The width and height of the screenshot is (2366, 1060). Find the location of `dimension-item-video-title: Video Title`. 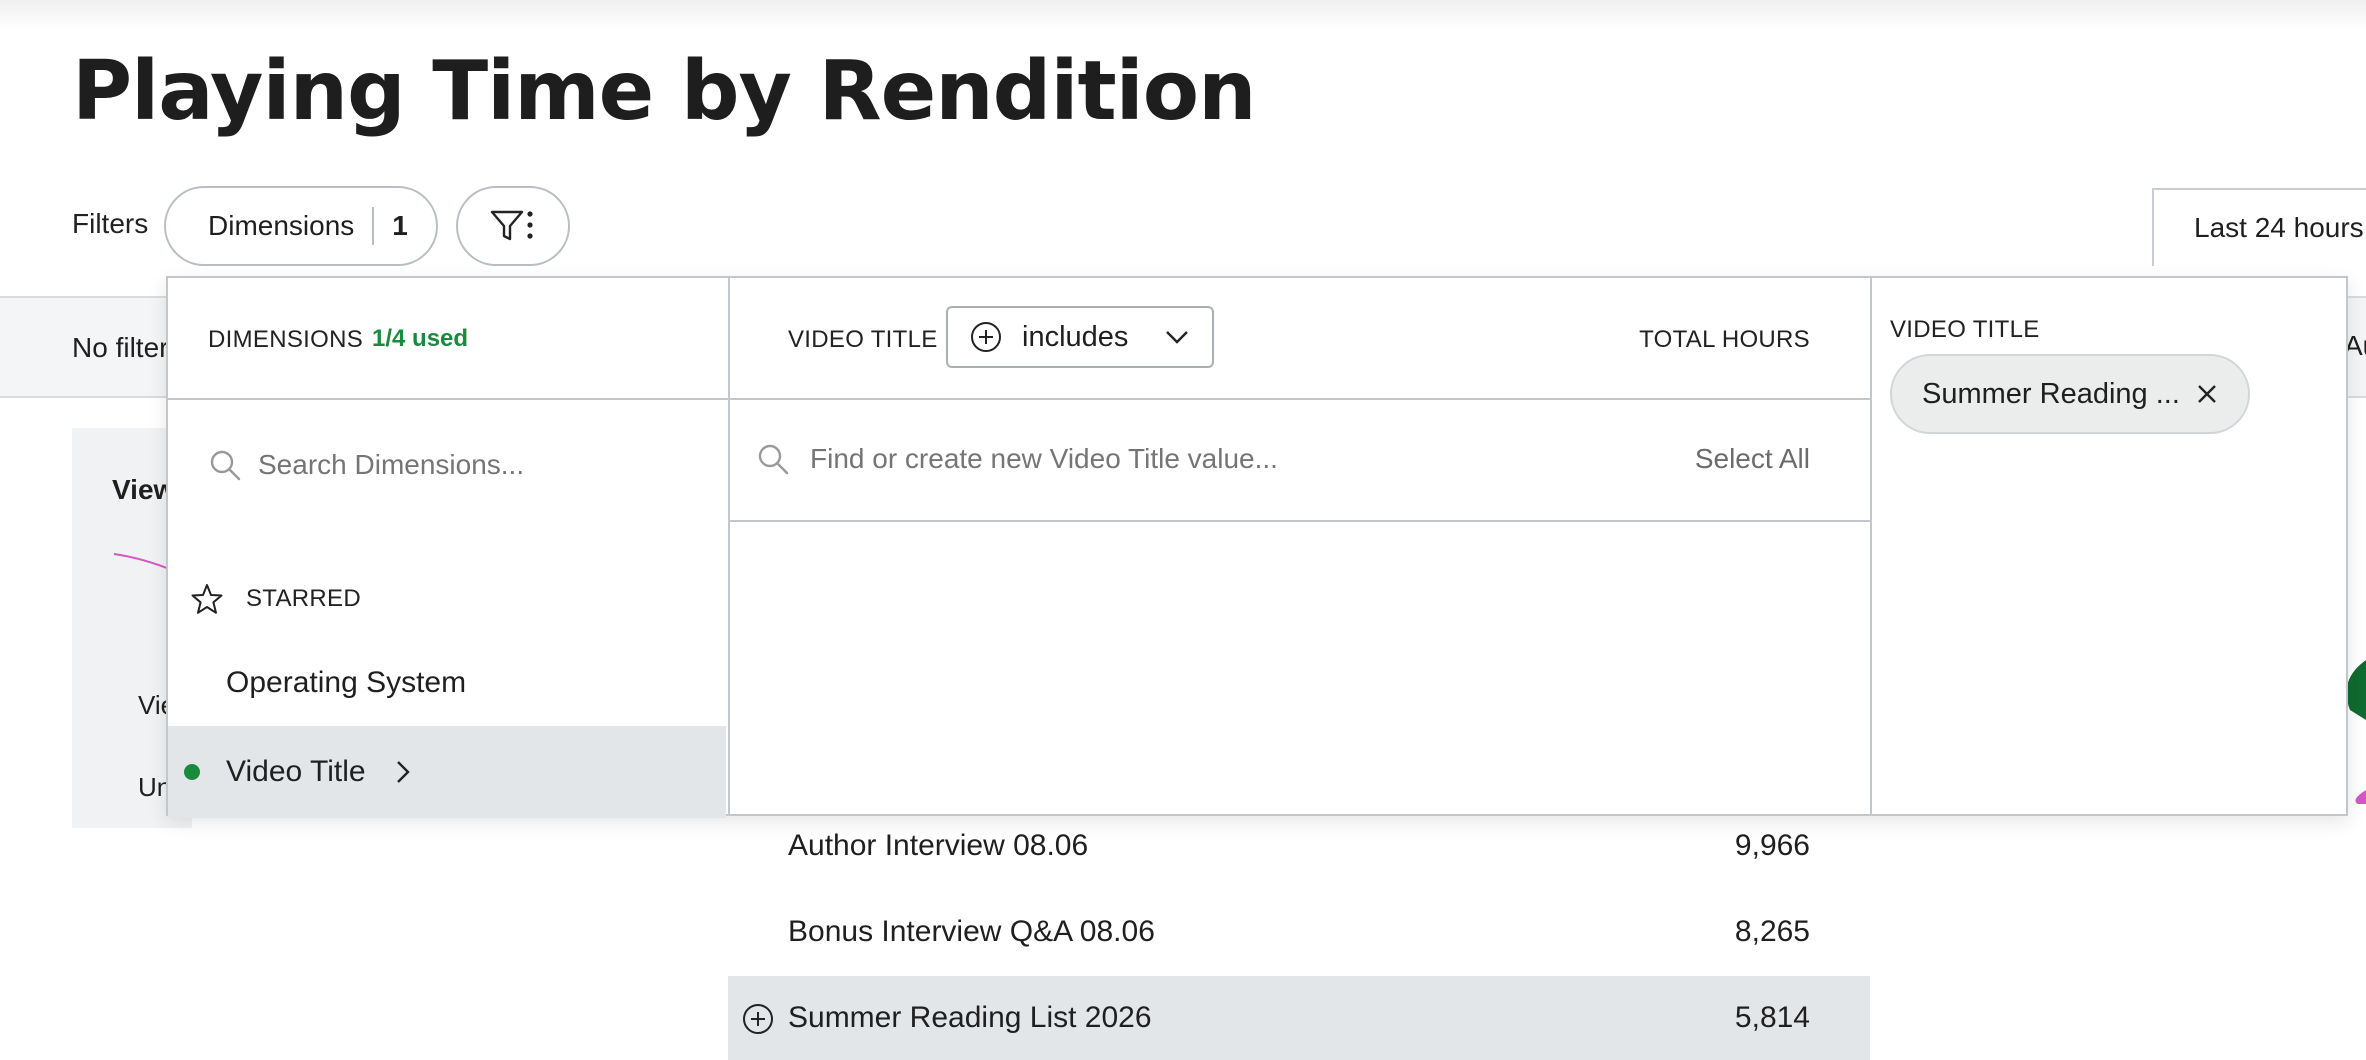

dimension-item-video-title: Video Title is located at coordinates (447, 772).